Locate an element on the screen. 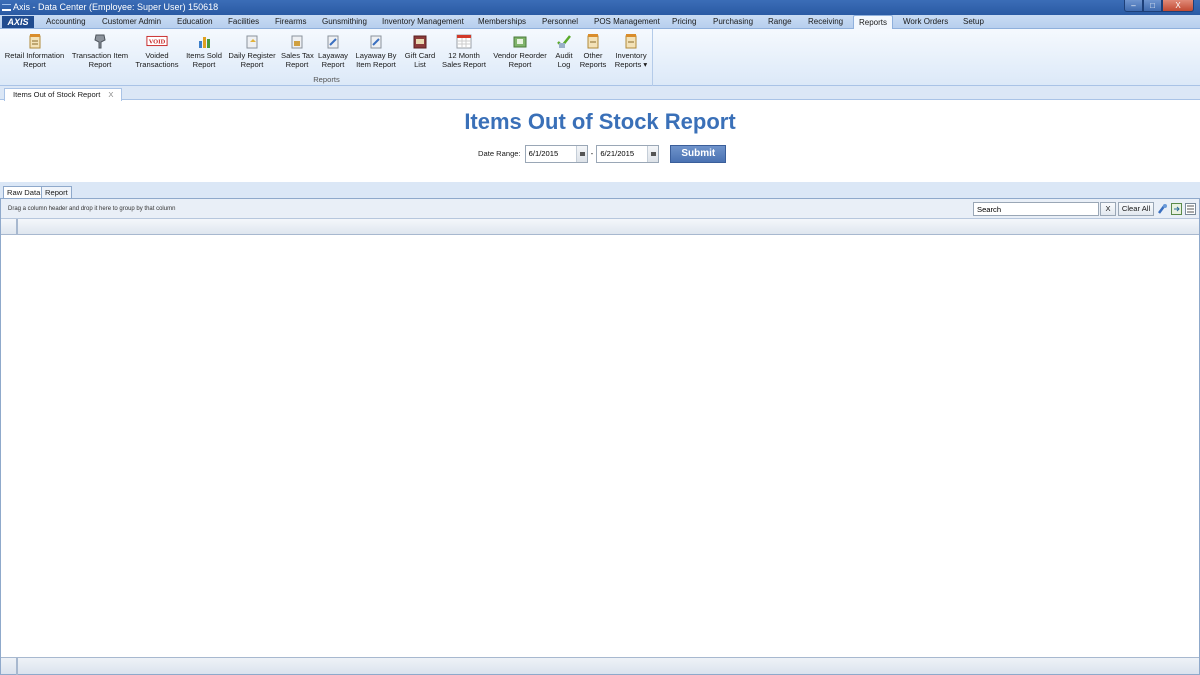 The image size is (1200, 675). export-icon is located at coordinates (1176, 209).